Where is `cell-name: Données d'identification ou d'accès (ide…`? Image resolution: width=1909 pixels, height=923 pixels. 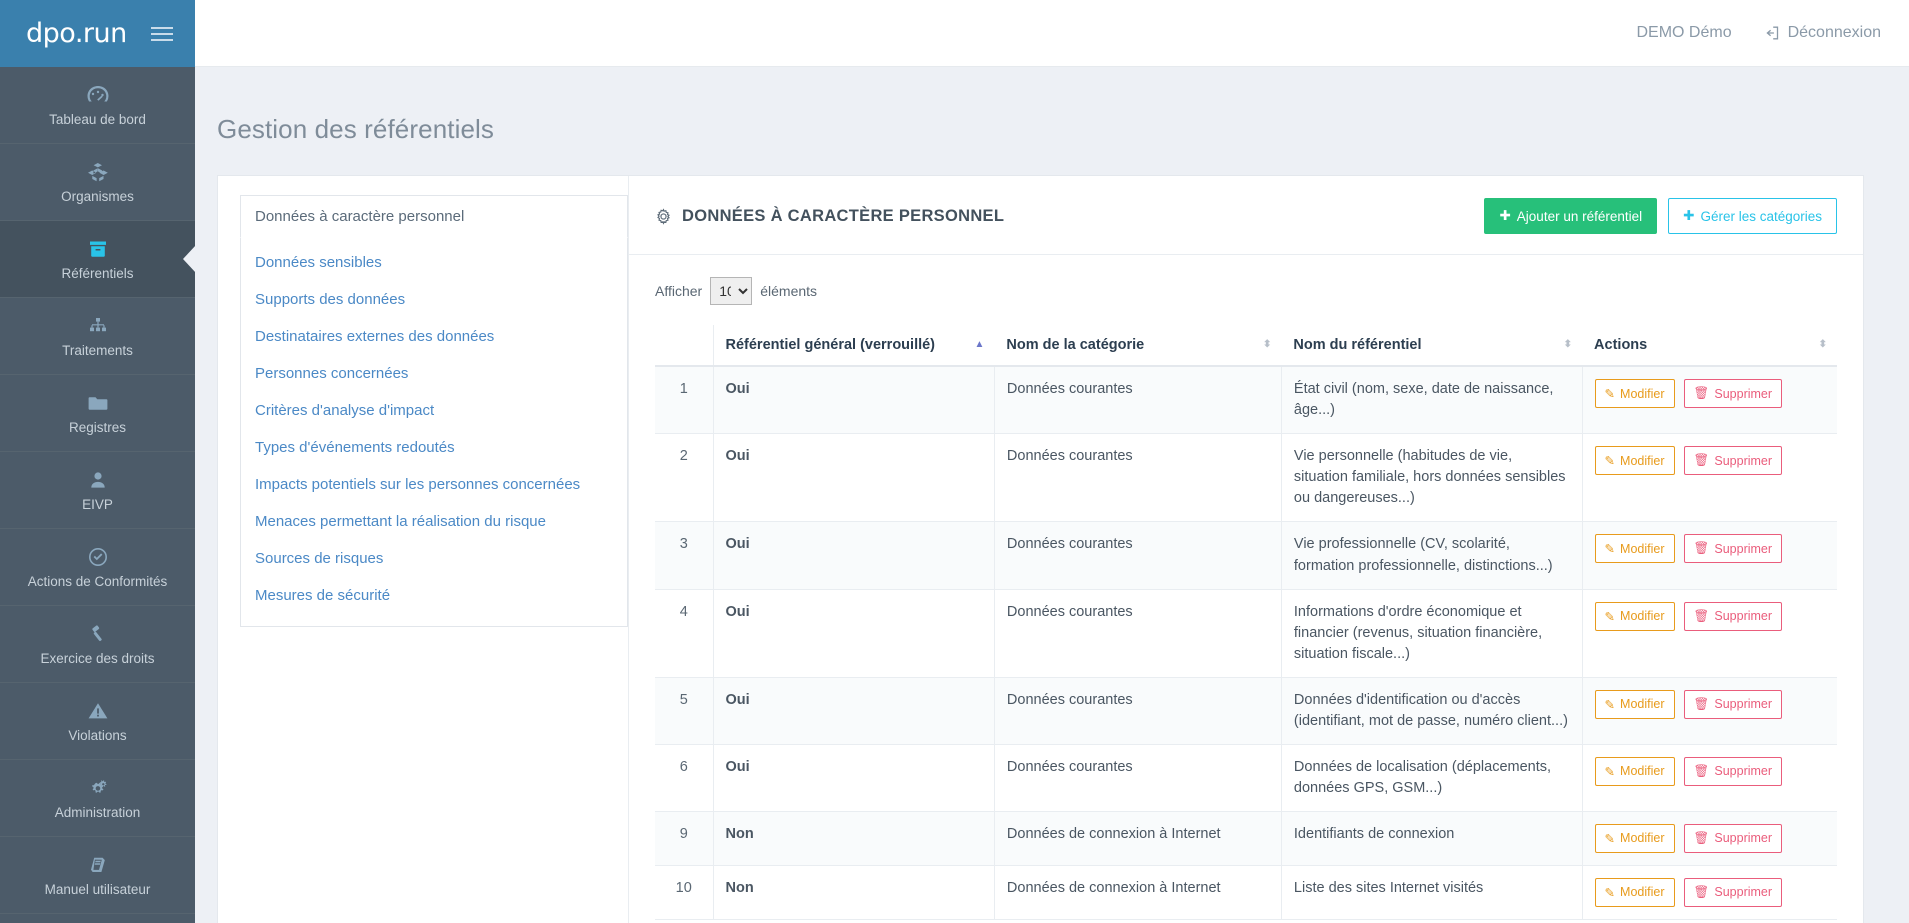
cell-name: Données d'identification ou d'accès (ide… is located at coordinates (1432, 711).